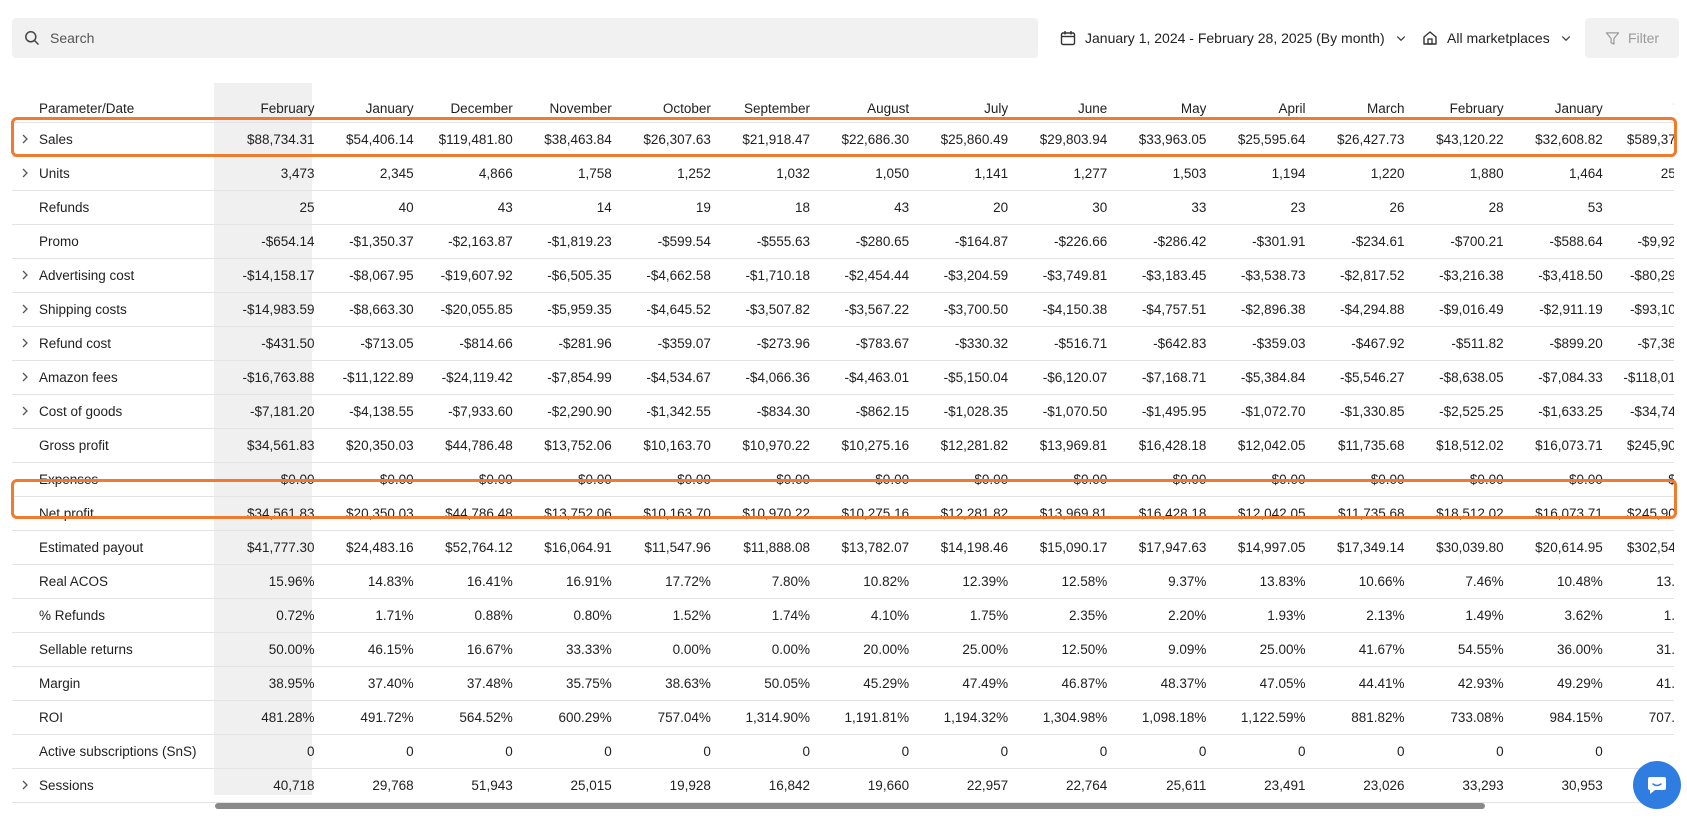 The height and width of the screenshot is (833, 1687). I want to click on row-label-cell: Units, so click(114, 173).